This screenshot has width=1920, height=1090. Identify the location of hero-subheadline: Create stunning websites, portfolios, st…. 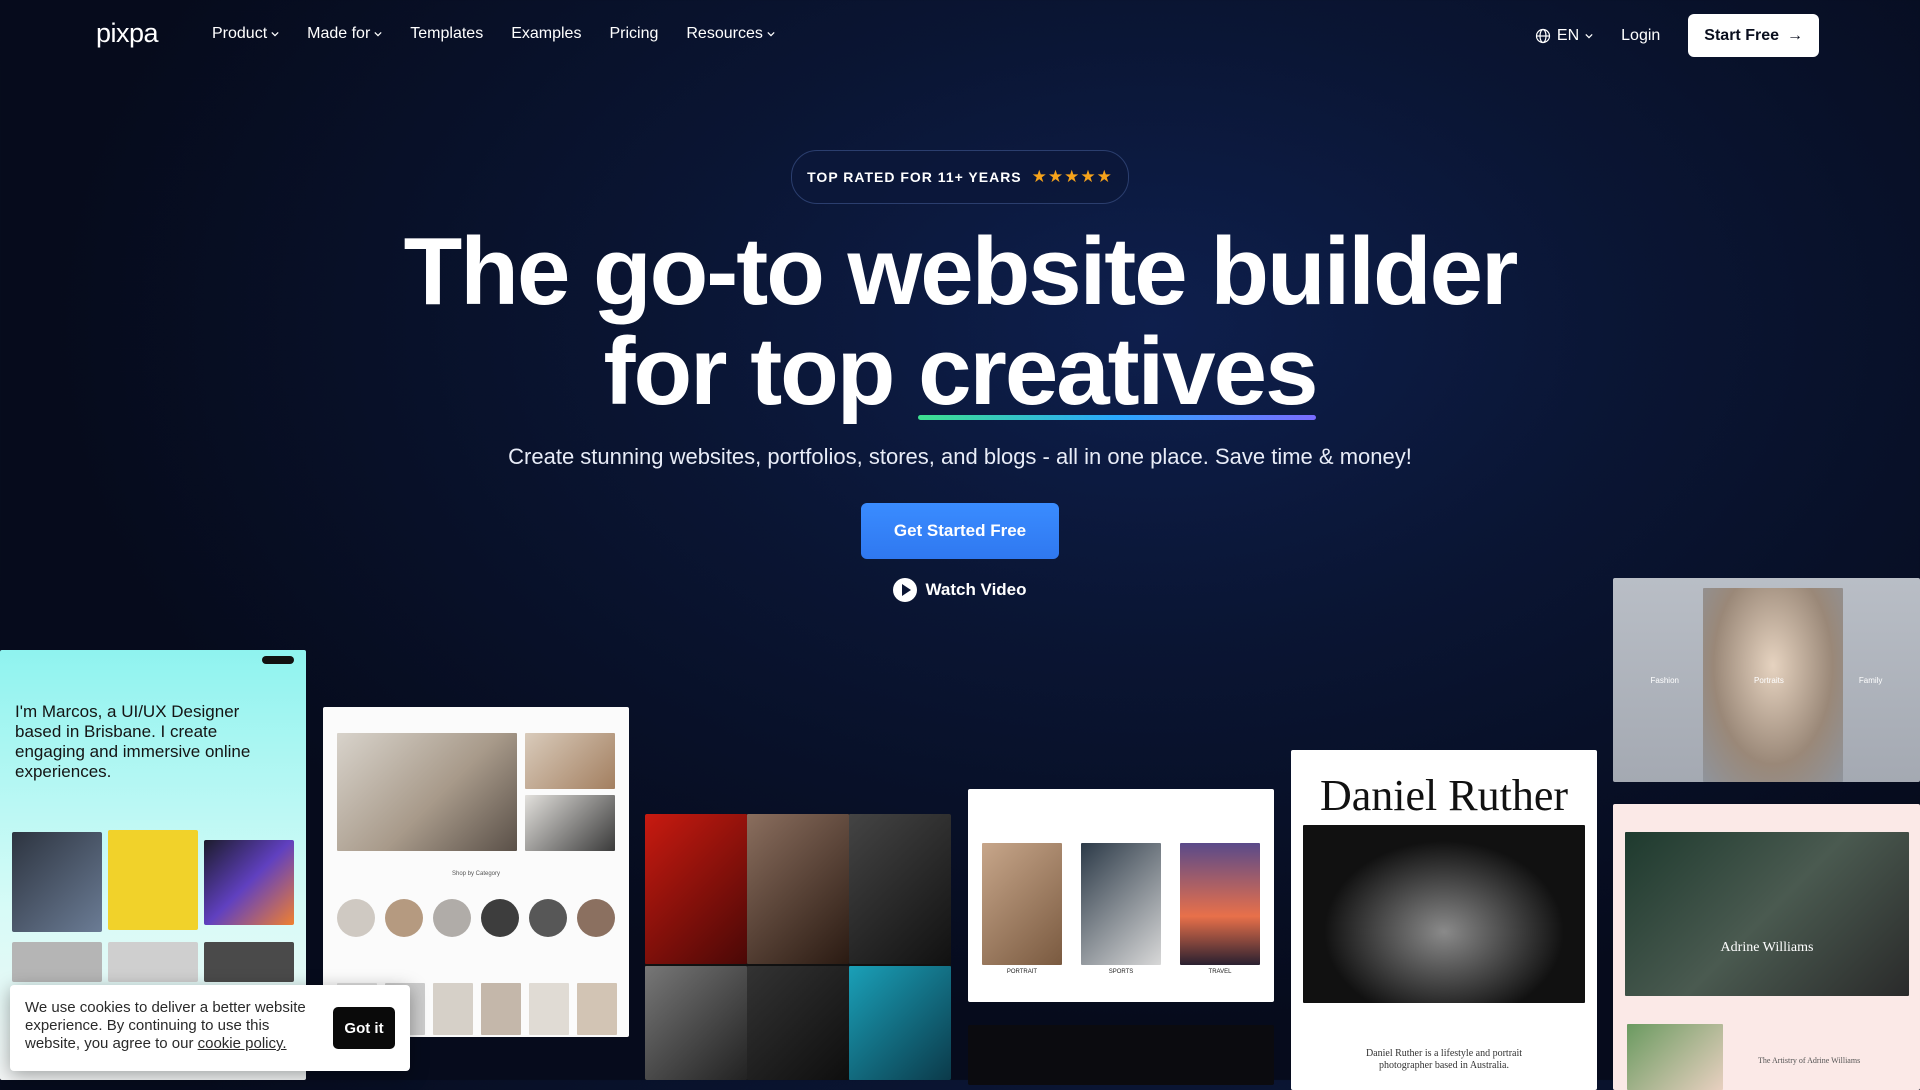
(960, 456).